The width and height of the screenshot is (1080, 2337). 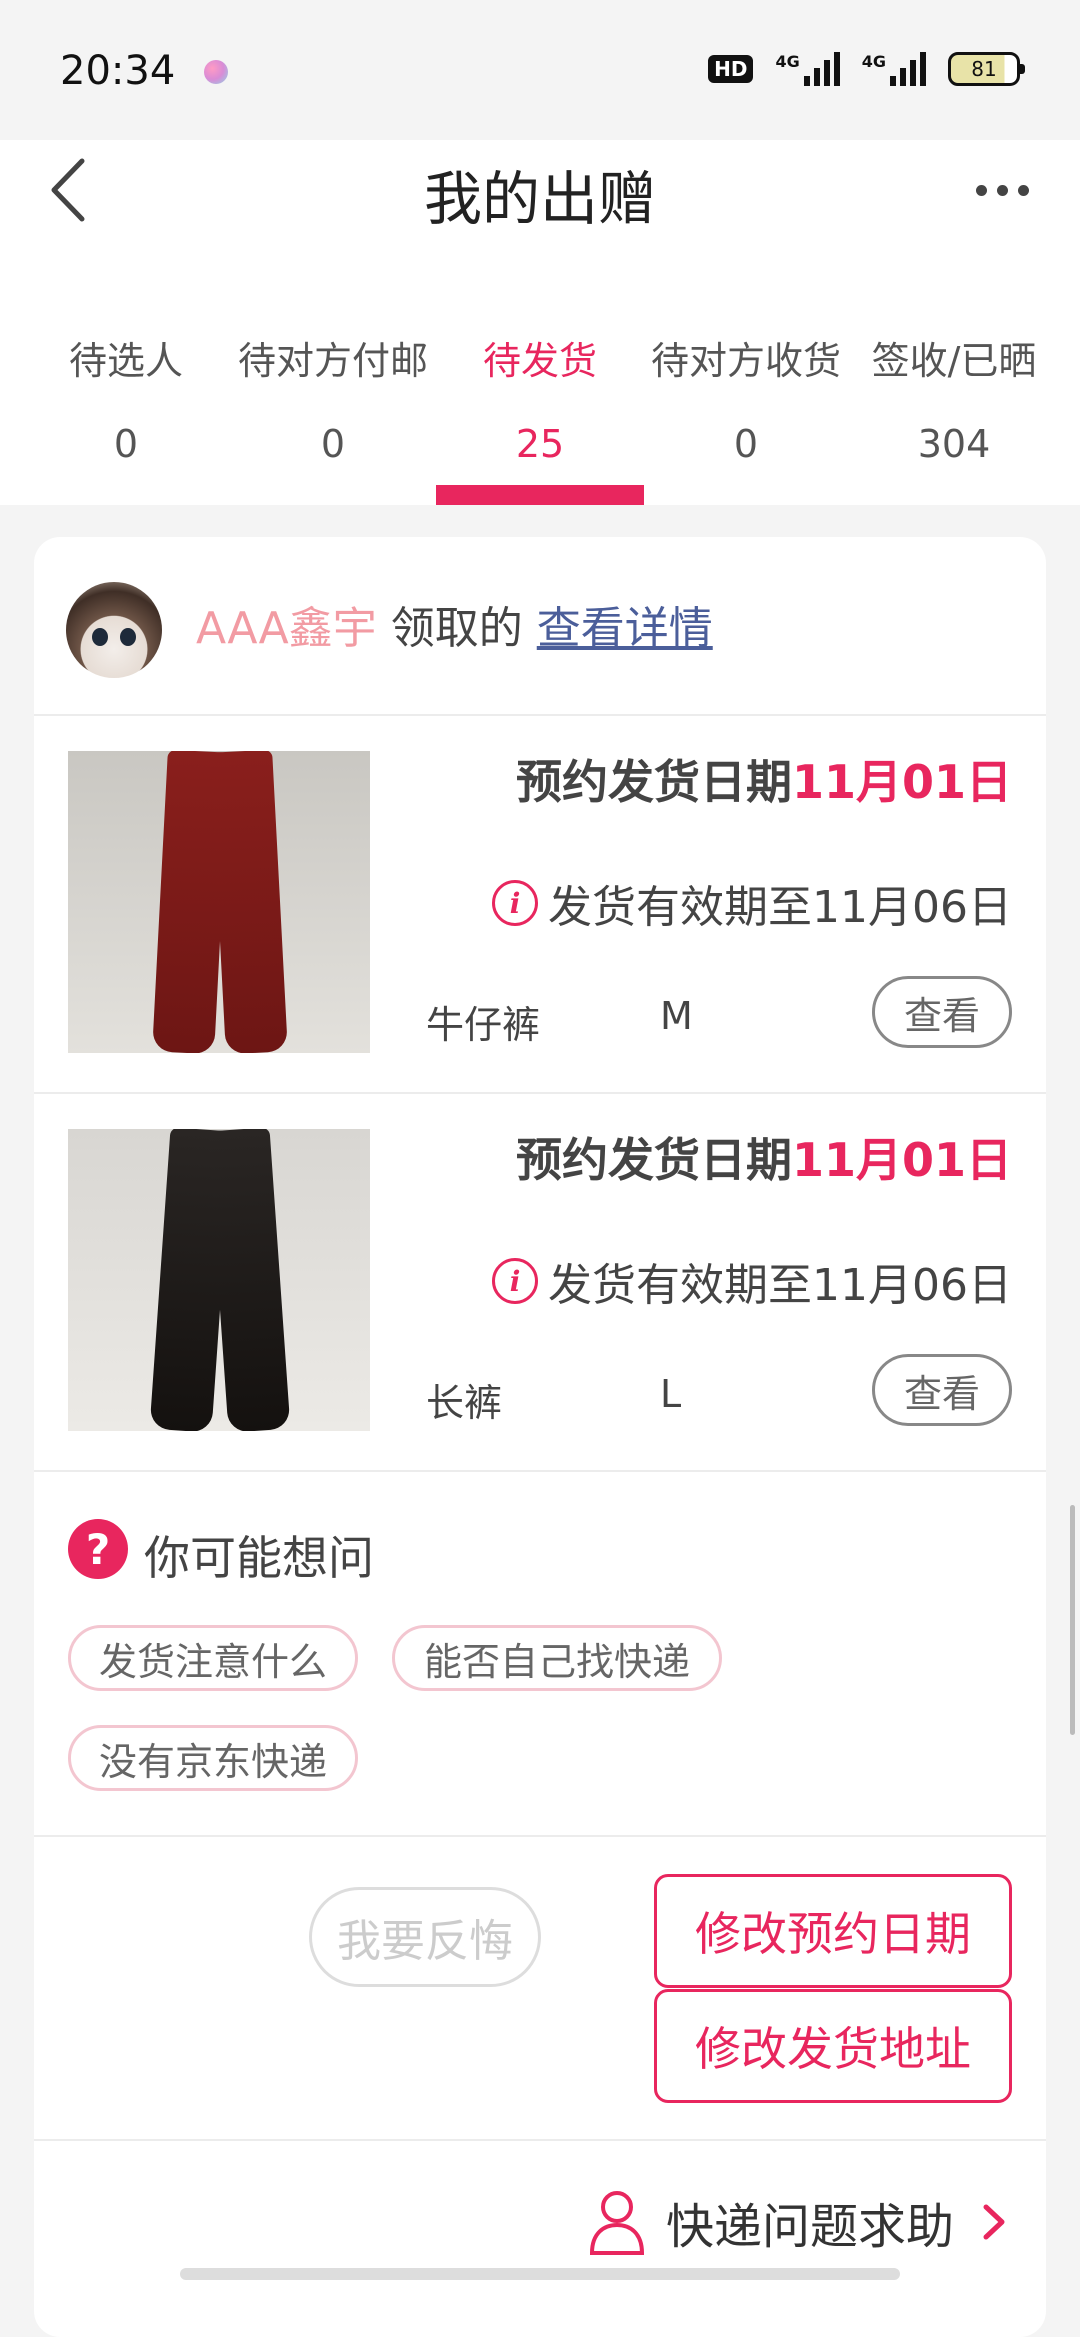 I want to click on signal-icon: 4G, so click(x=807, y=69).